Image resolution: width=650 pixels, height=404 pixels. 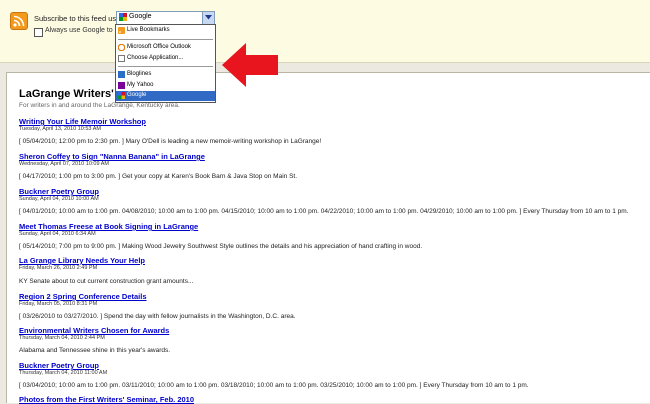 I want to click on dropdown-item-label: Google, so click(x=137, y=95).